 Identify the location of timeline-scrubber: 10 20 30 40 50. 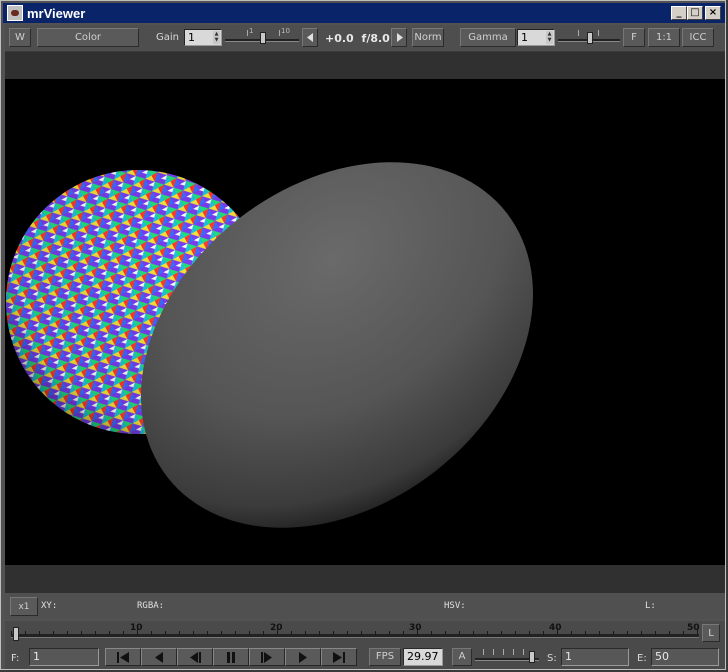
(355, 632).